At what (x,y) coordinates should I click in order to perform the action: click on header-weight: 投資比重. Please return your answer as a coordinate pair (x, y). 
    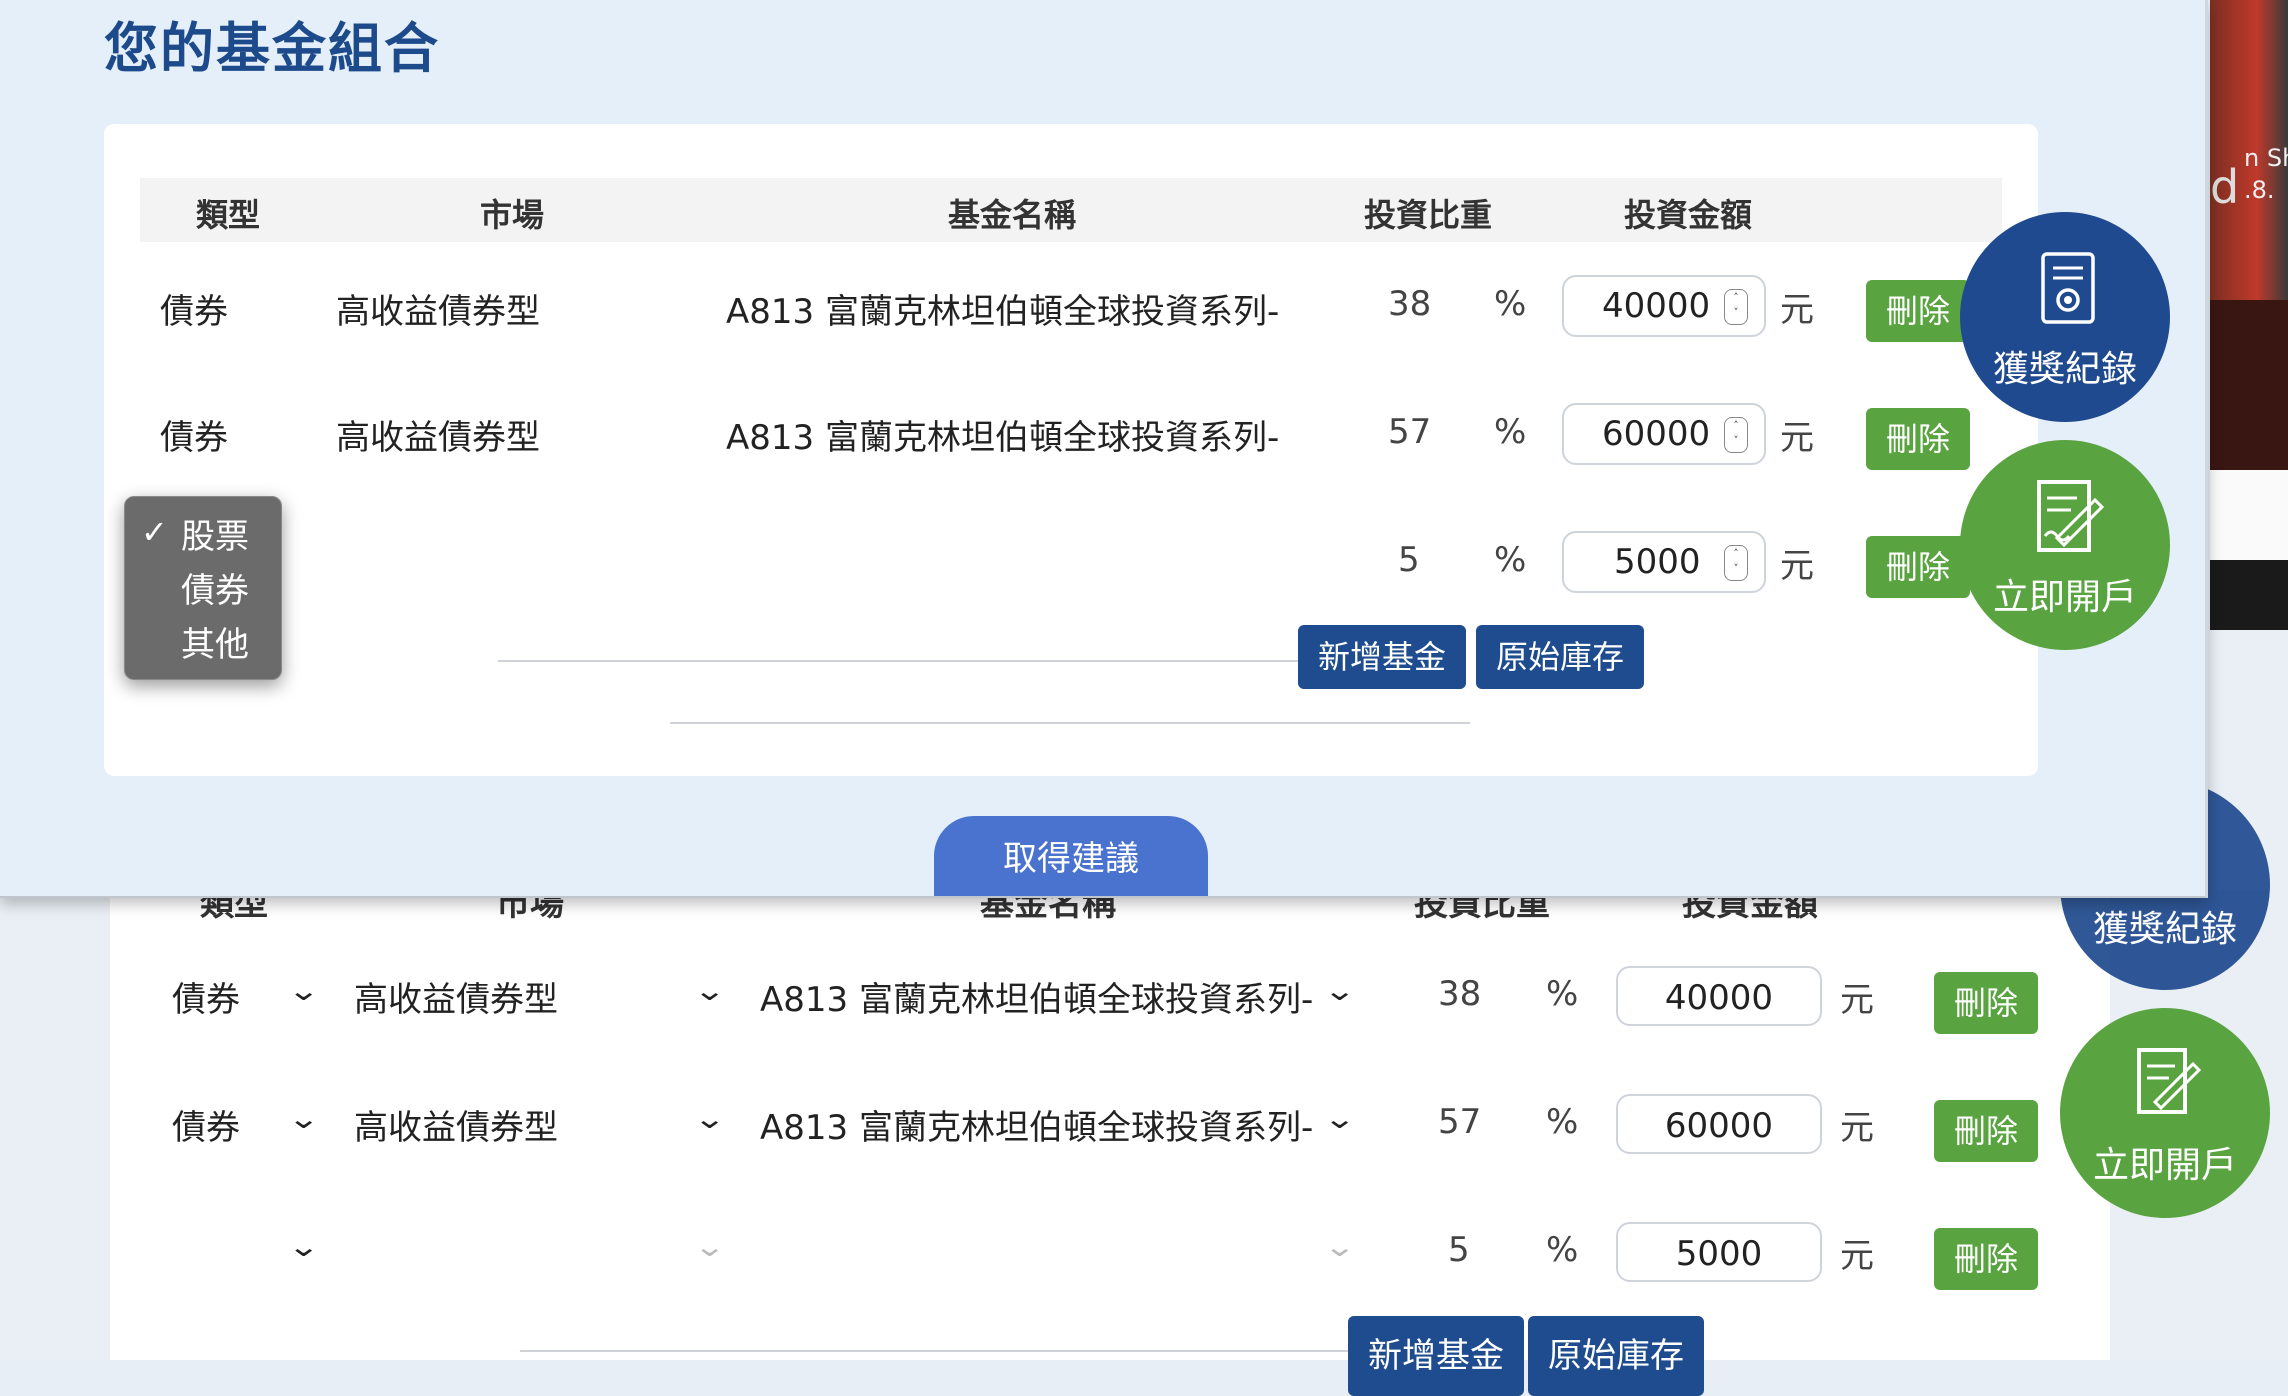
    Looking at the image, I should click on (1428, 215).